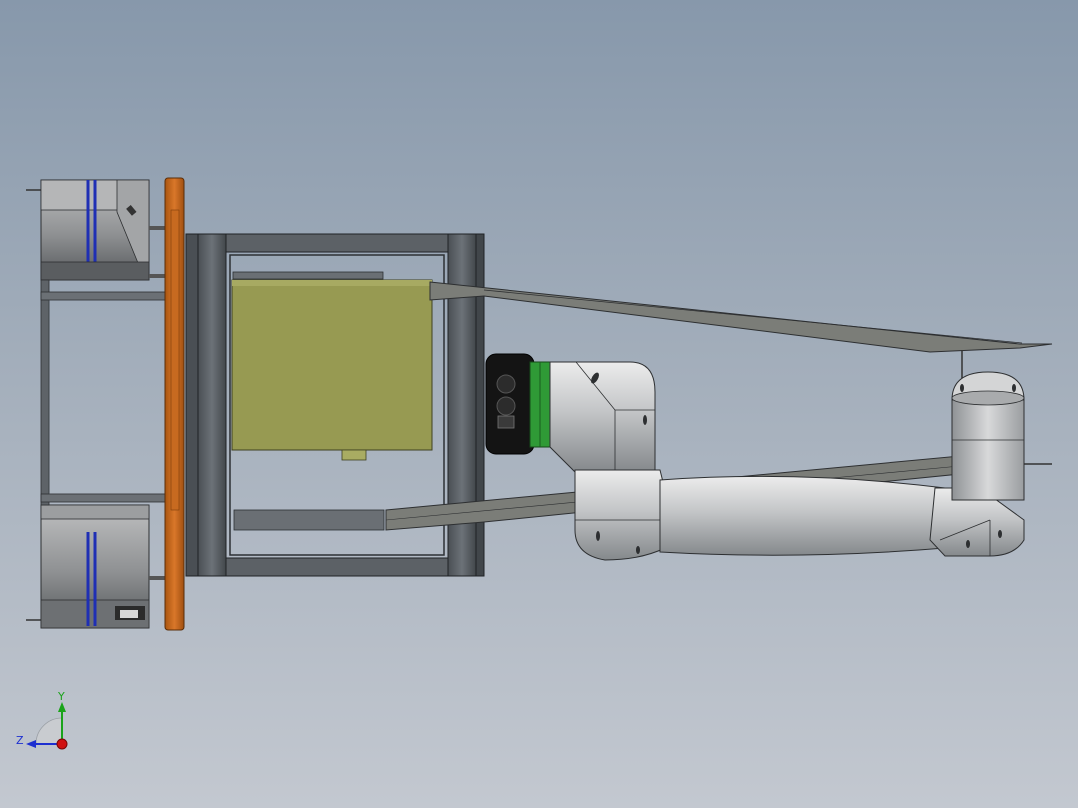 The height and width of the screenshot is (808, 1078). What do you see at coordinates (107, 392) in the screenshot?
I see `chassis-frame-left` at bounding box center [107, 392].